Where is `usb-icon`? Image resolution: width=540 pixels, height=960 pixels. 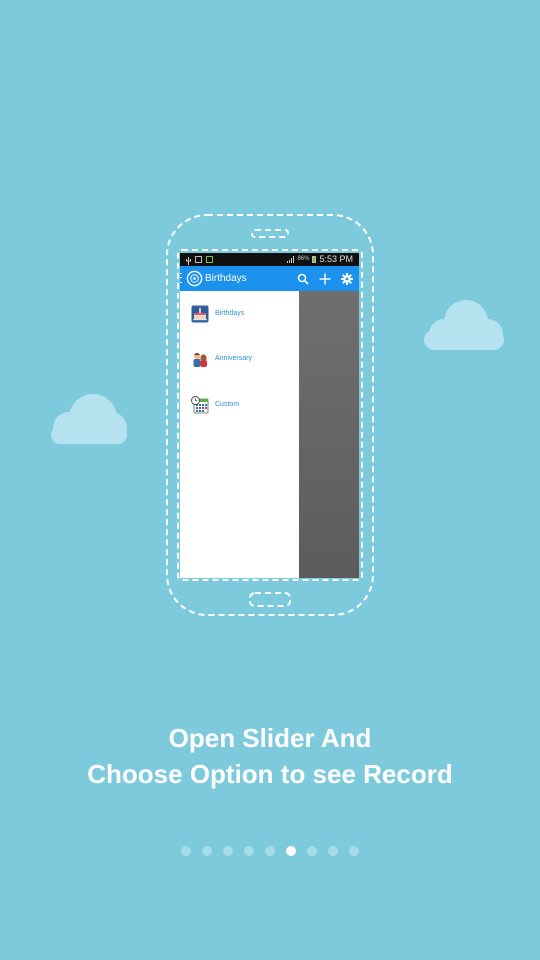 usb-icon is located at coordinates (188, 260).